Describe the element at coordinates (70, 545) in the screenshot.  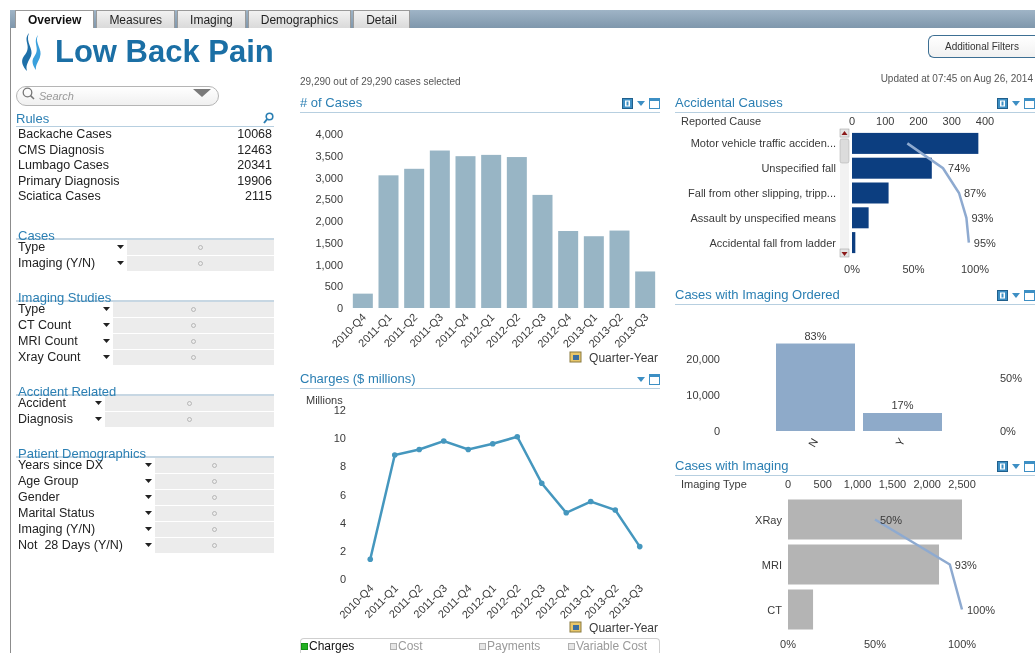
I see `filter-label: Not 28 Days (Y/N)` at that location.